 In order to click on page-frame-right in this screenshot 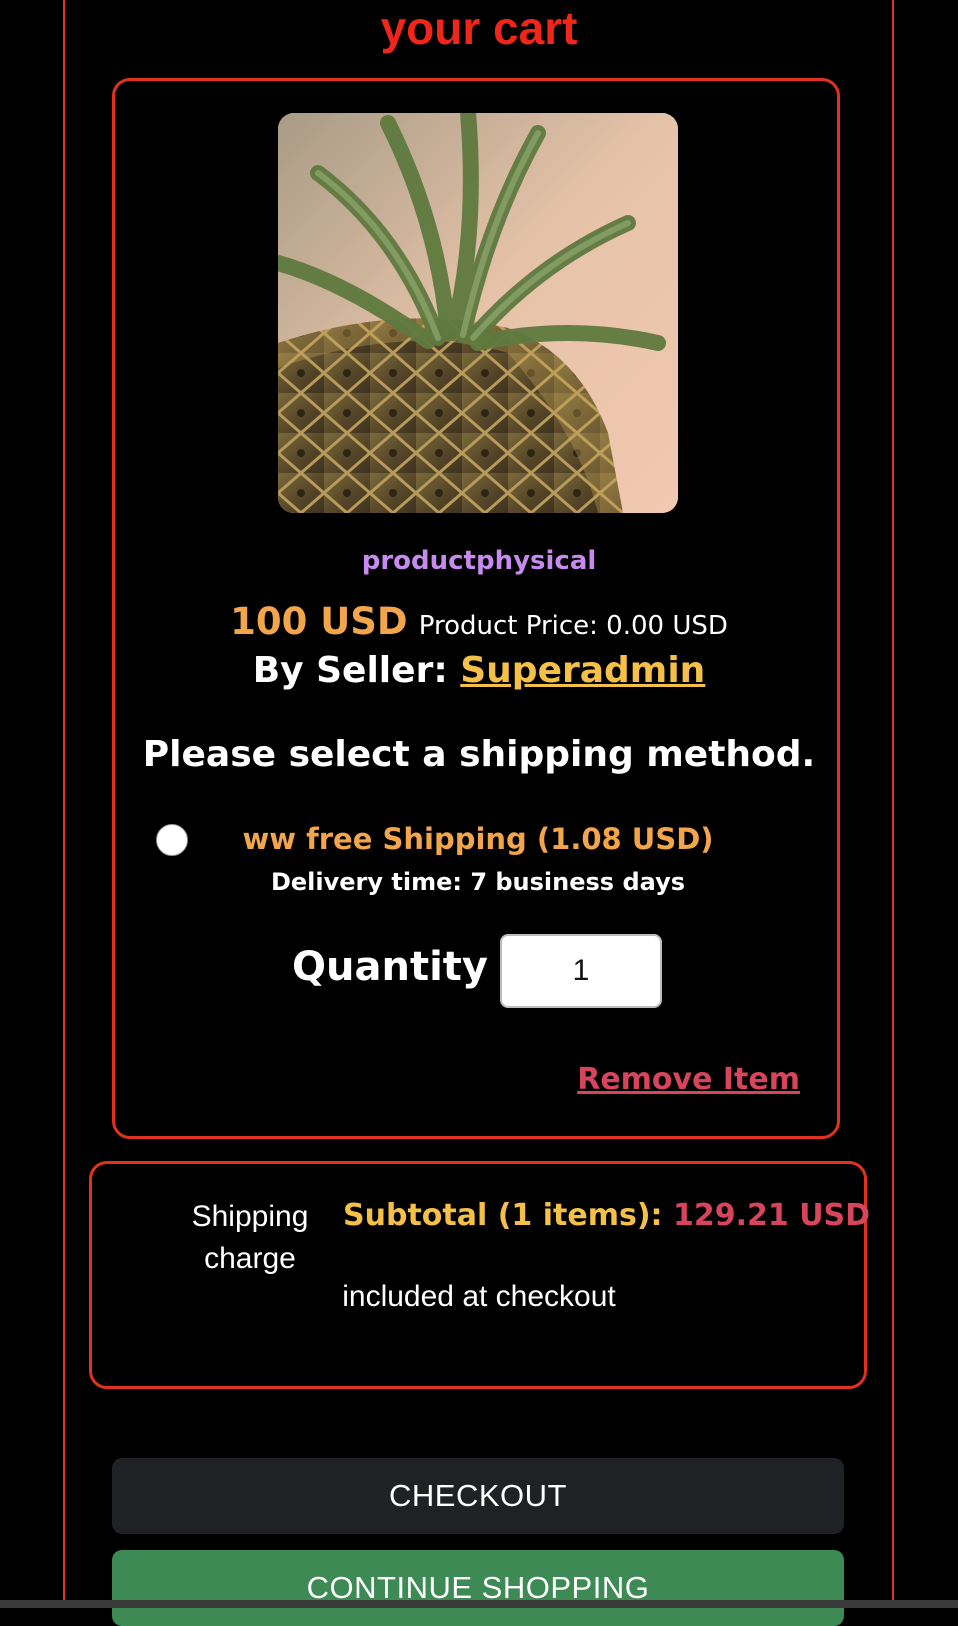, I will do `click(893, 804)`.